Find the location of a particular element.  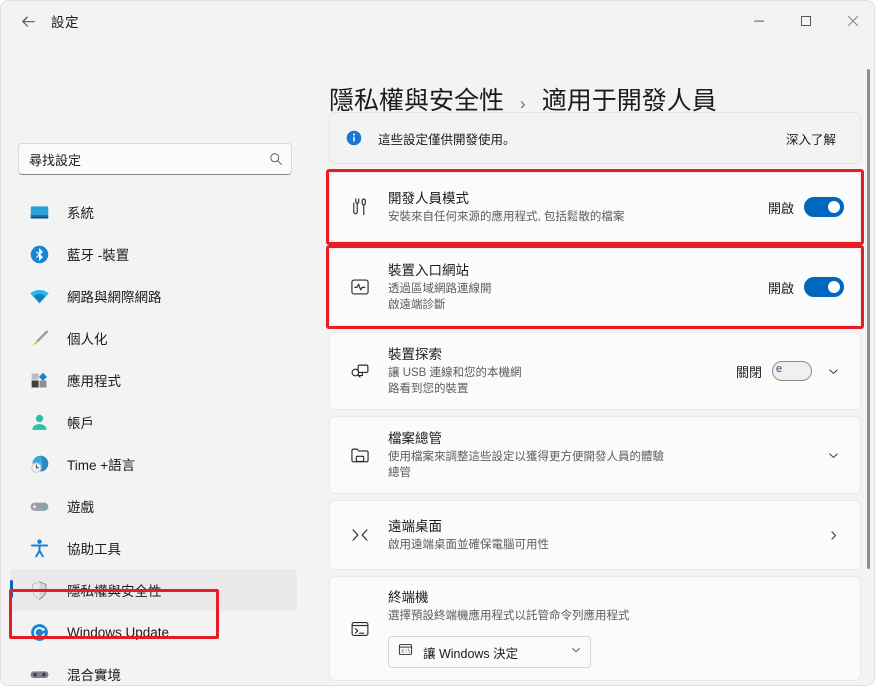

tools-wrench-screwdriver-icon is located at coordinates (360, 207).